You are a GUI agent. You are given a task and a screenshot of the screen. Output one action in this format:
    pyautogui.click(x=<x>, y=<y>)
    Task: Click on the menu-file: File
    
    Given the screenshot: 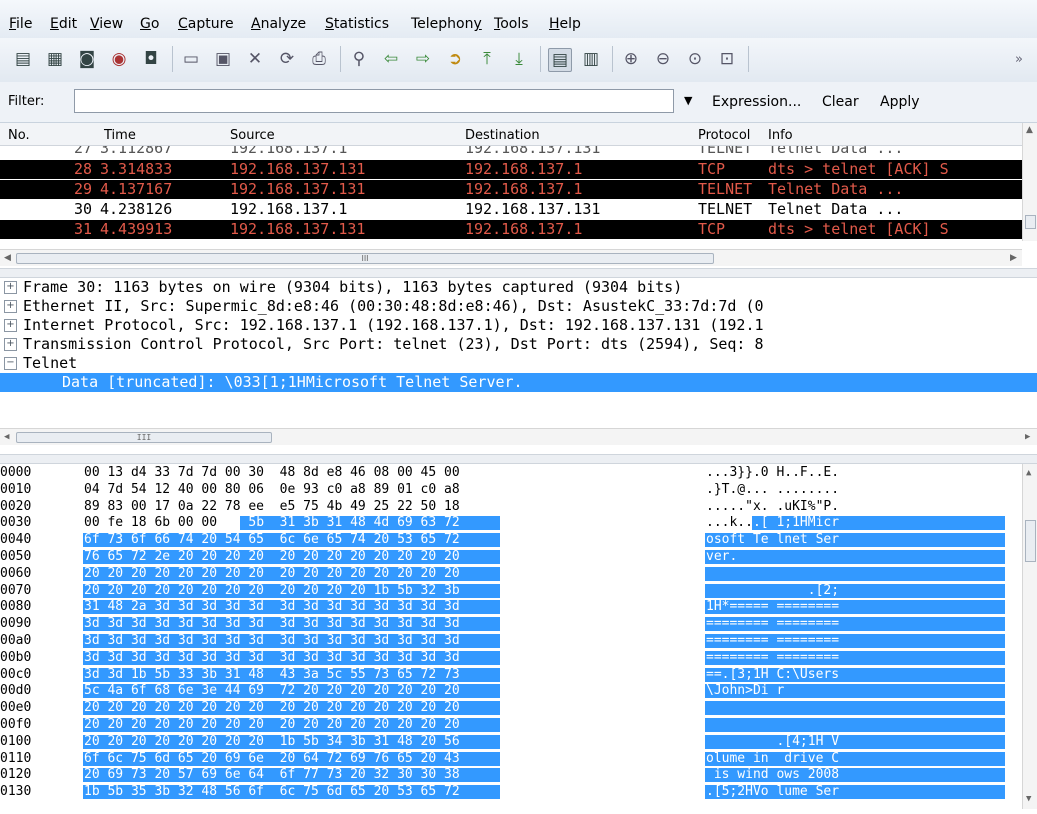 What is the action you would take?
    pyautogui.click(x=20, y=24)
    